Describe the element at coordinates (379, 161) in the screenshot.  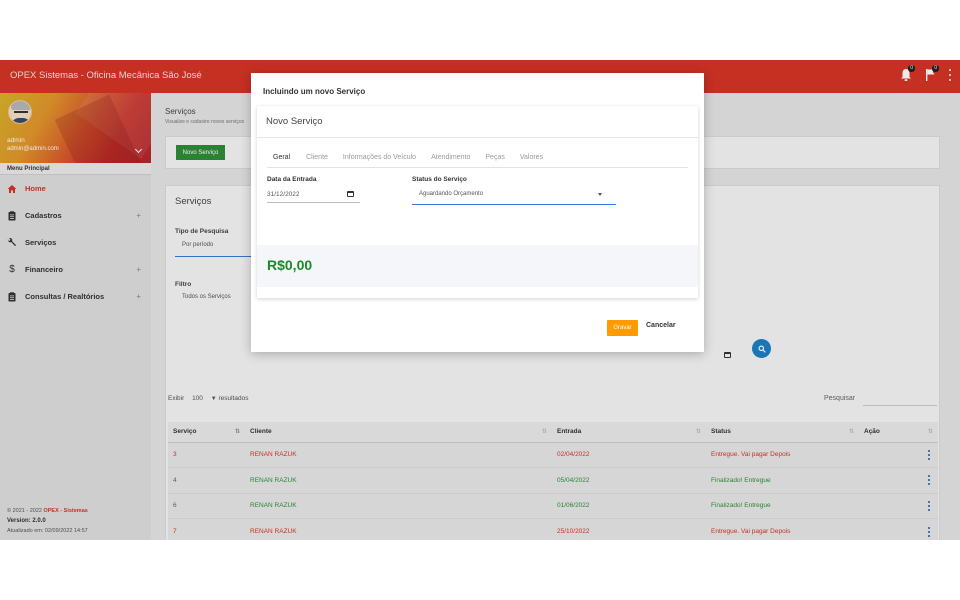
I see `tab-informacoes-veiculo: Informações do Veículo` at that location.